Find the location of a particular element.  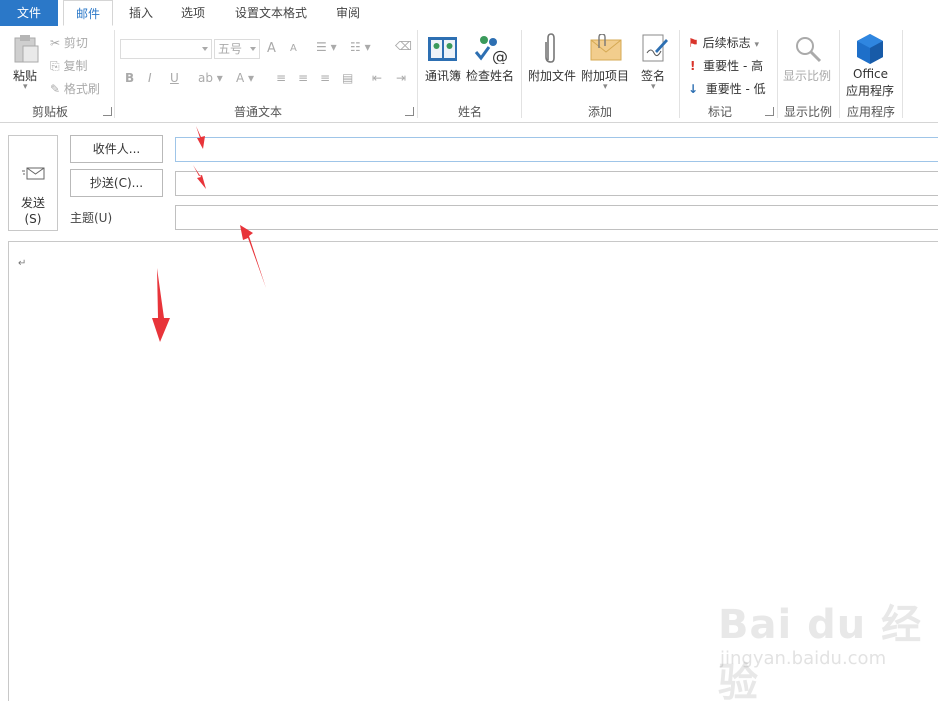

baidu-watermark-url: jingyan.baidu.com is located at coordinates (803, 658).